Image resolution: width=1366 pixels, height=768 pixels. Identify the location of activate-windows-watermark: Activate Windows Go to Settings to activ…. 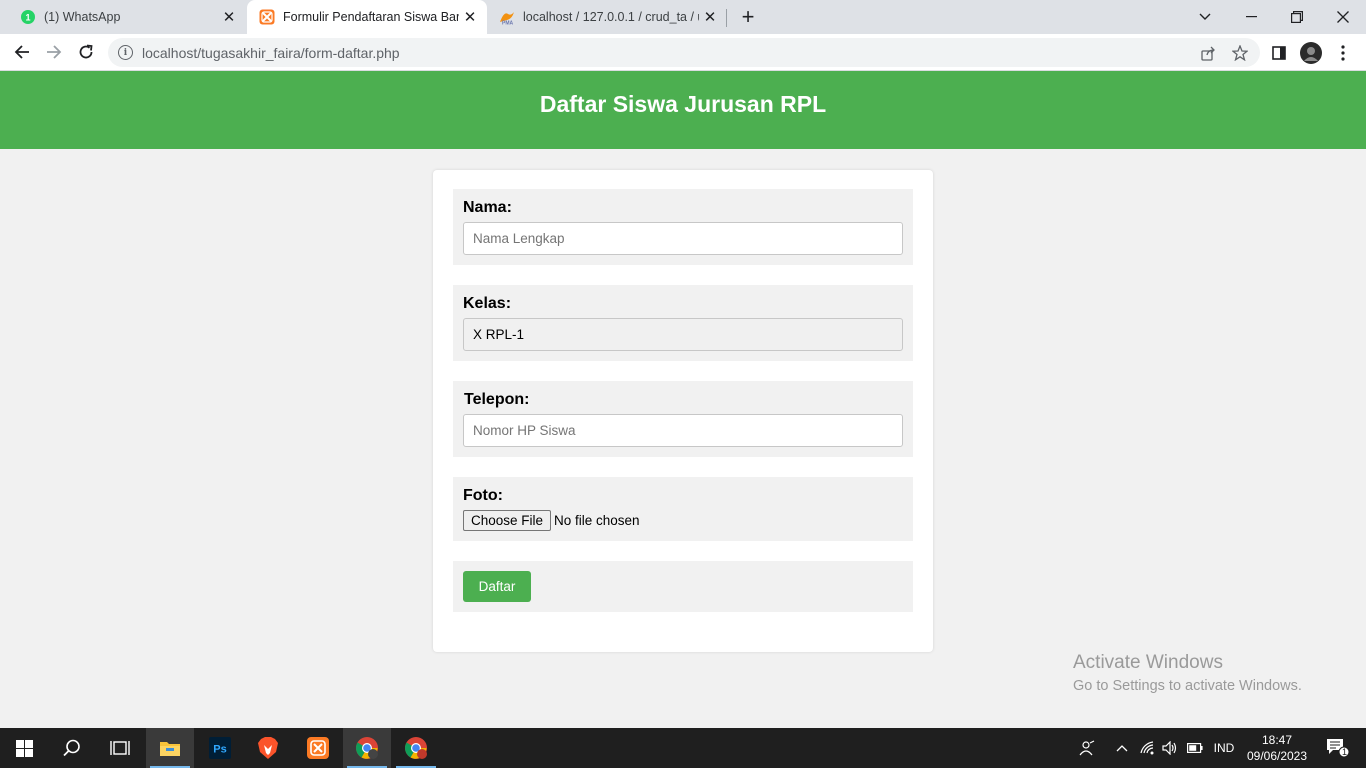
(1187, 673).